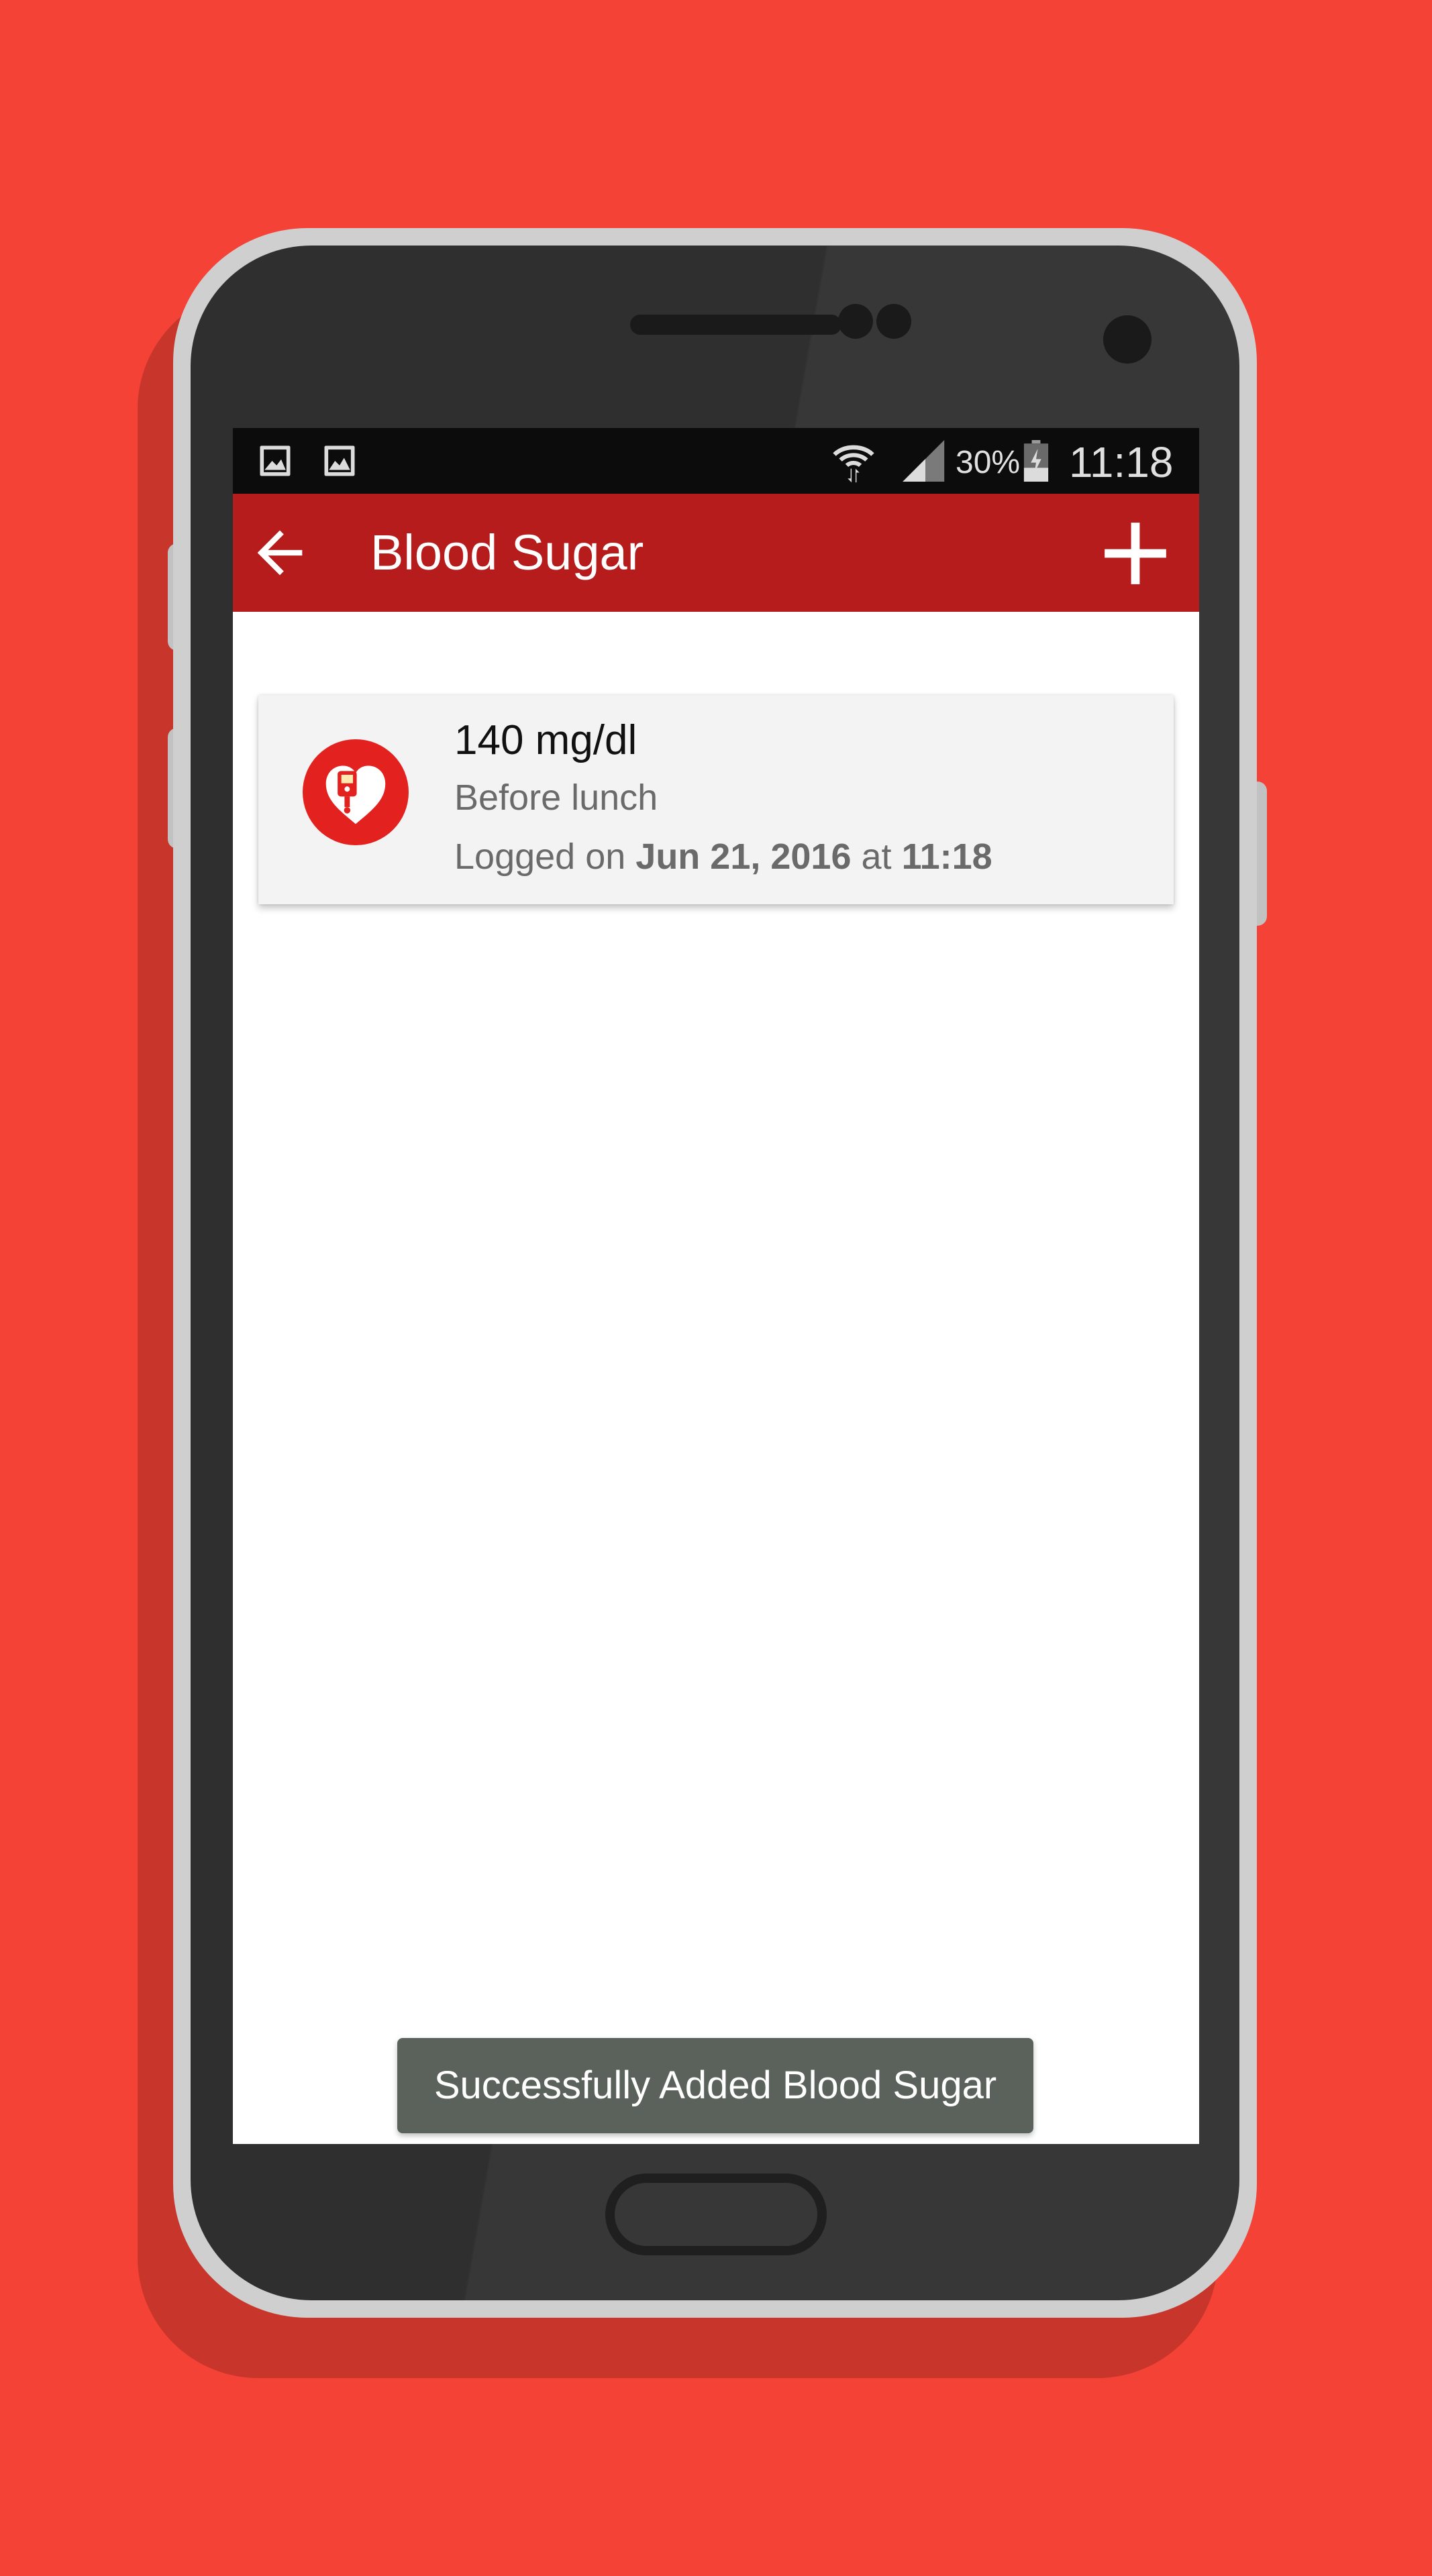 The height and width of the screenshot is (2576, 1432). Describe the element at coordinates (735, 325) in the screenshot. I see `earpiece-speaker` at that location.